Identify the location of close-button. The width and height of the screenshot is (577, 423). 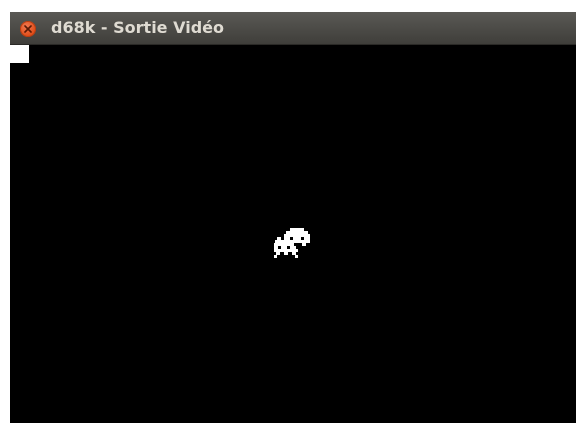
(28, 29).